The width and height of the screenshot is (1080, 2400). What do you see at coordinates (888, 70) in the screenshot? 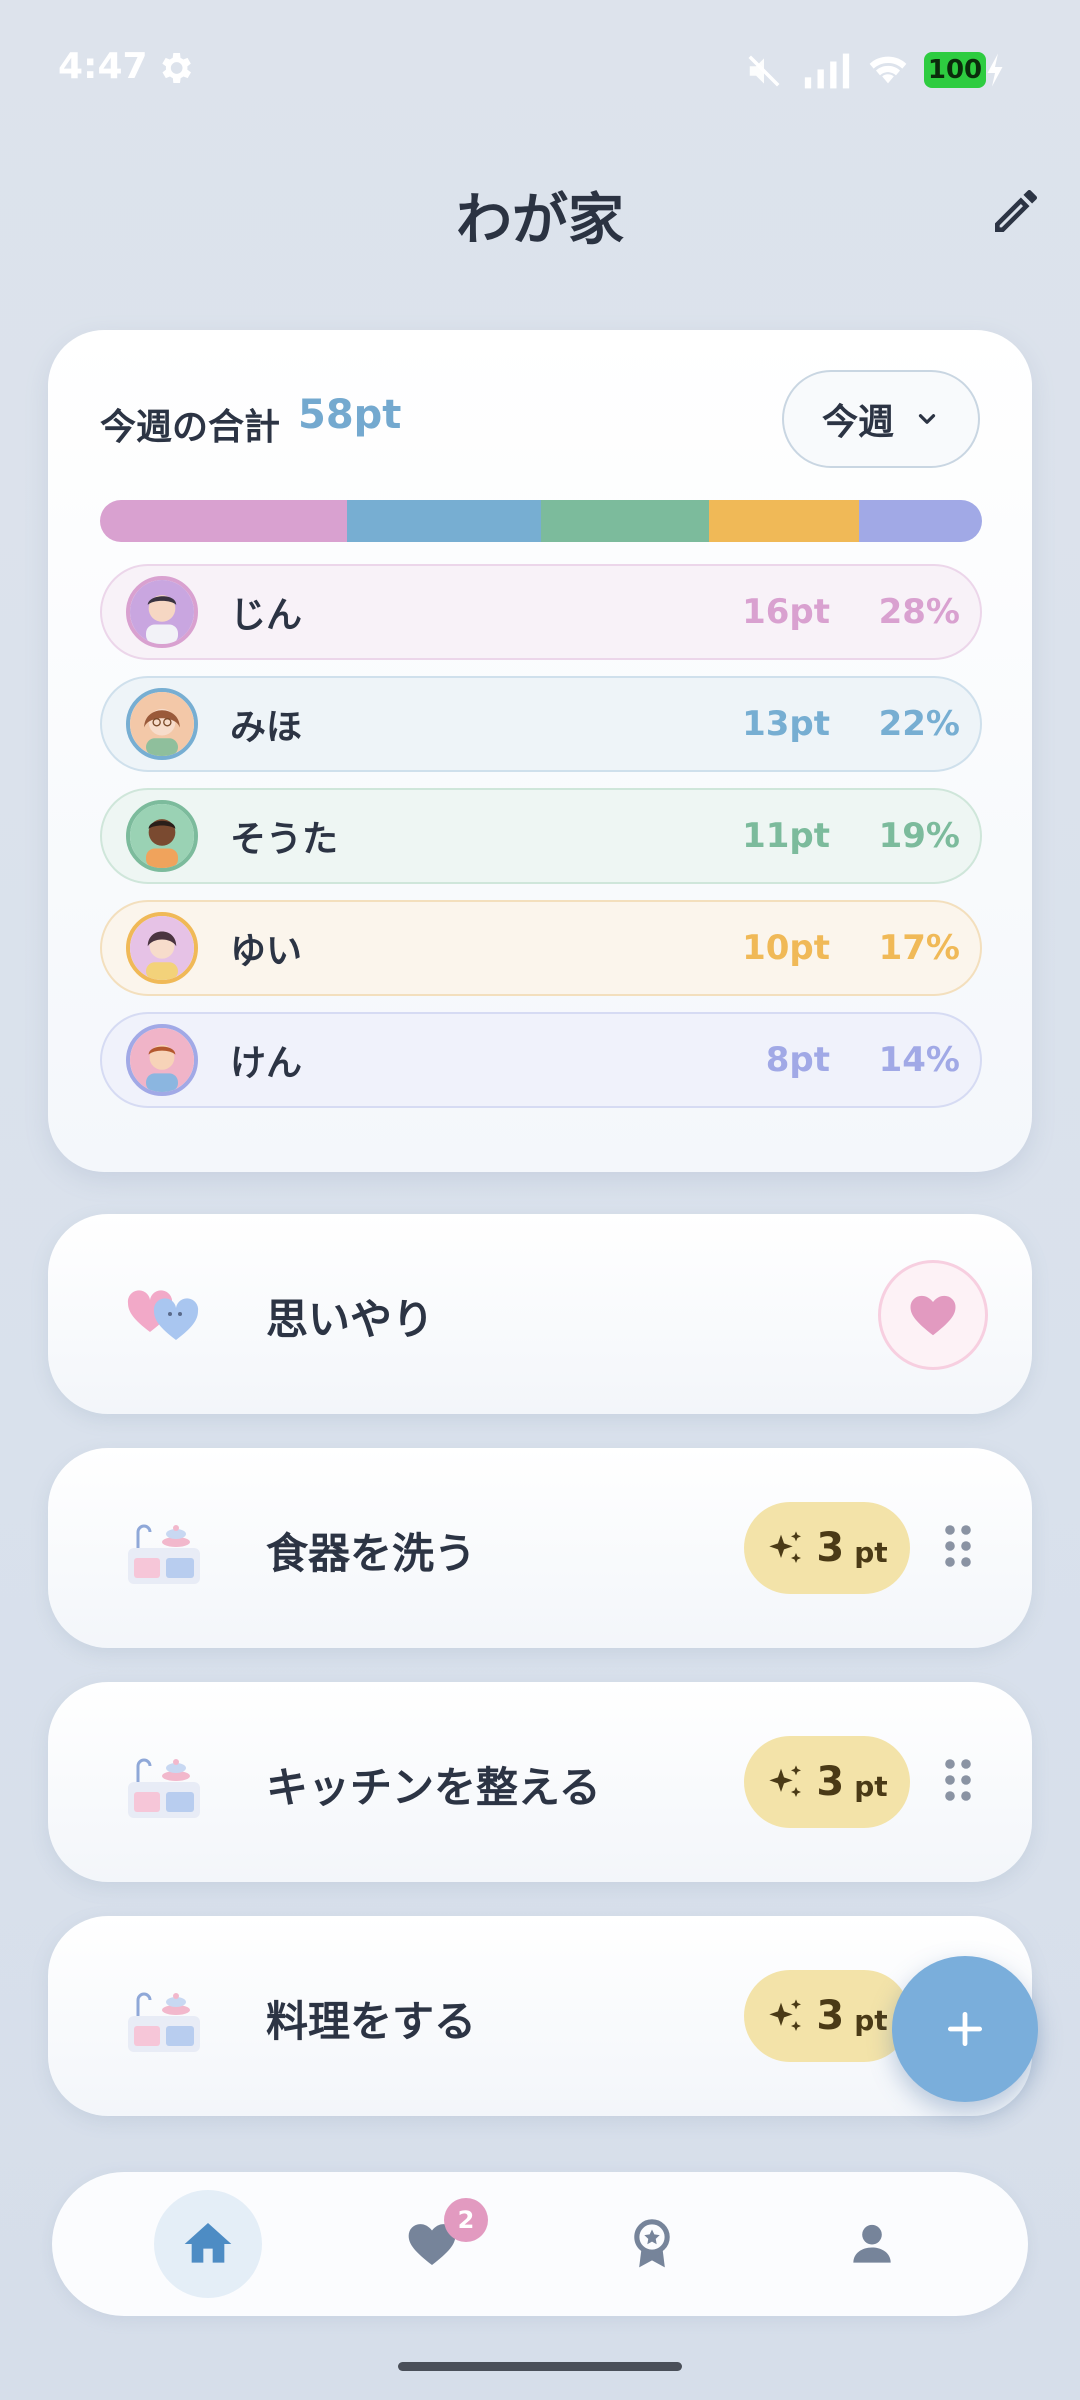
I see `wifi-icon` at bounding box center [888, 70].